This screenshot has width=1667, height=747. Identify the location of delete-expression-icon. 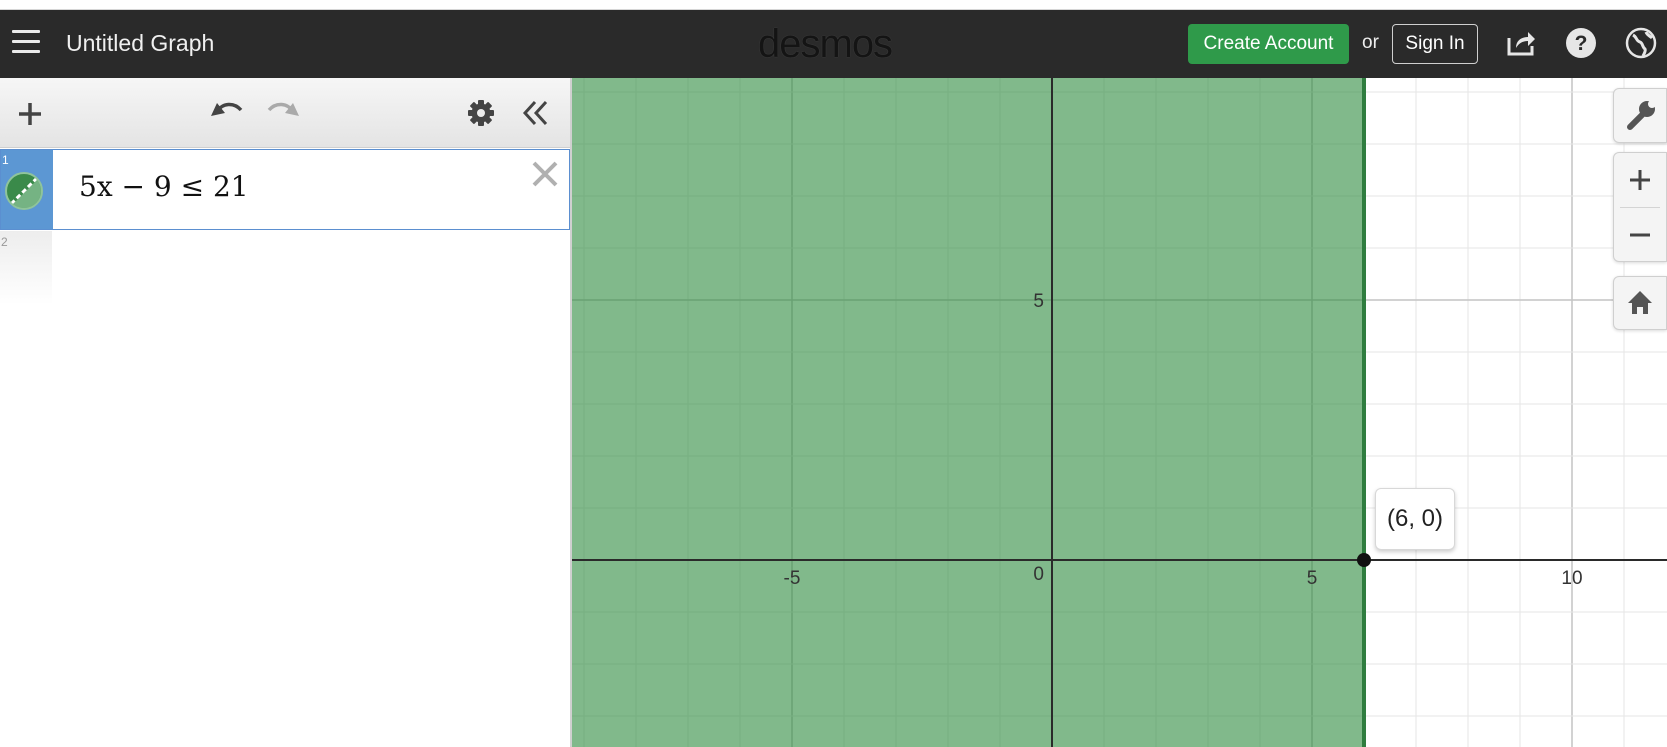
(545, 174).